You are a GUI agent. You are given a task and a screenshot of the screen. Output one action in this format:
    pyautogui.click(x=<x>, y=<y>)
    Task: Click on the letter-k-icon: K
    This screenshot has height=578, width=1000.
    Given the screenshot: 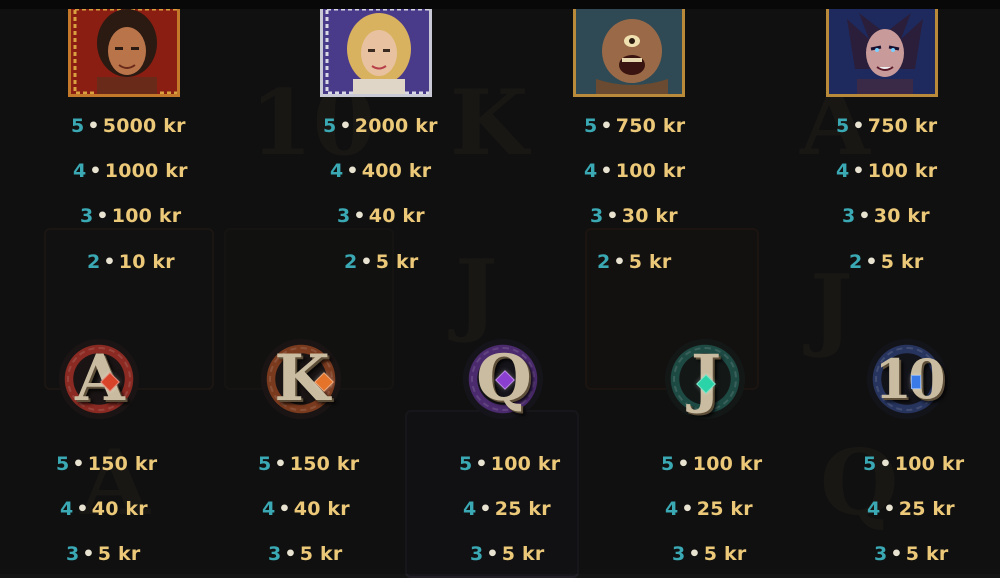 What is the action you would take?
    pyautogui.click(x=304, y=380)
    